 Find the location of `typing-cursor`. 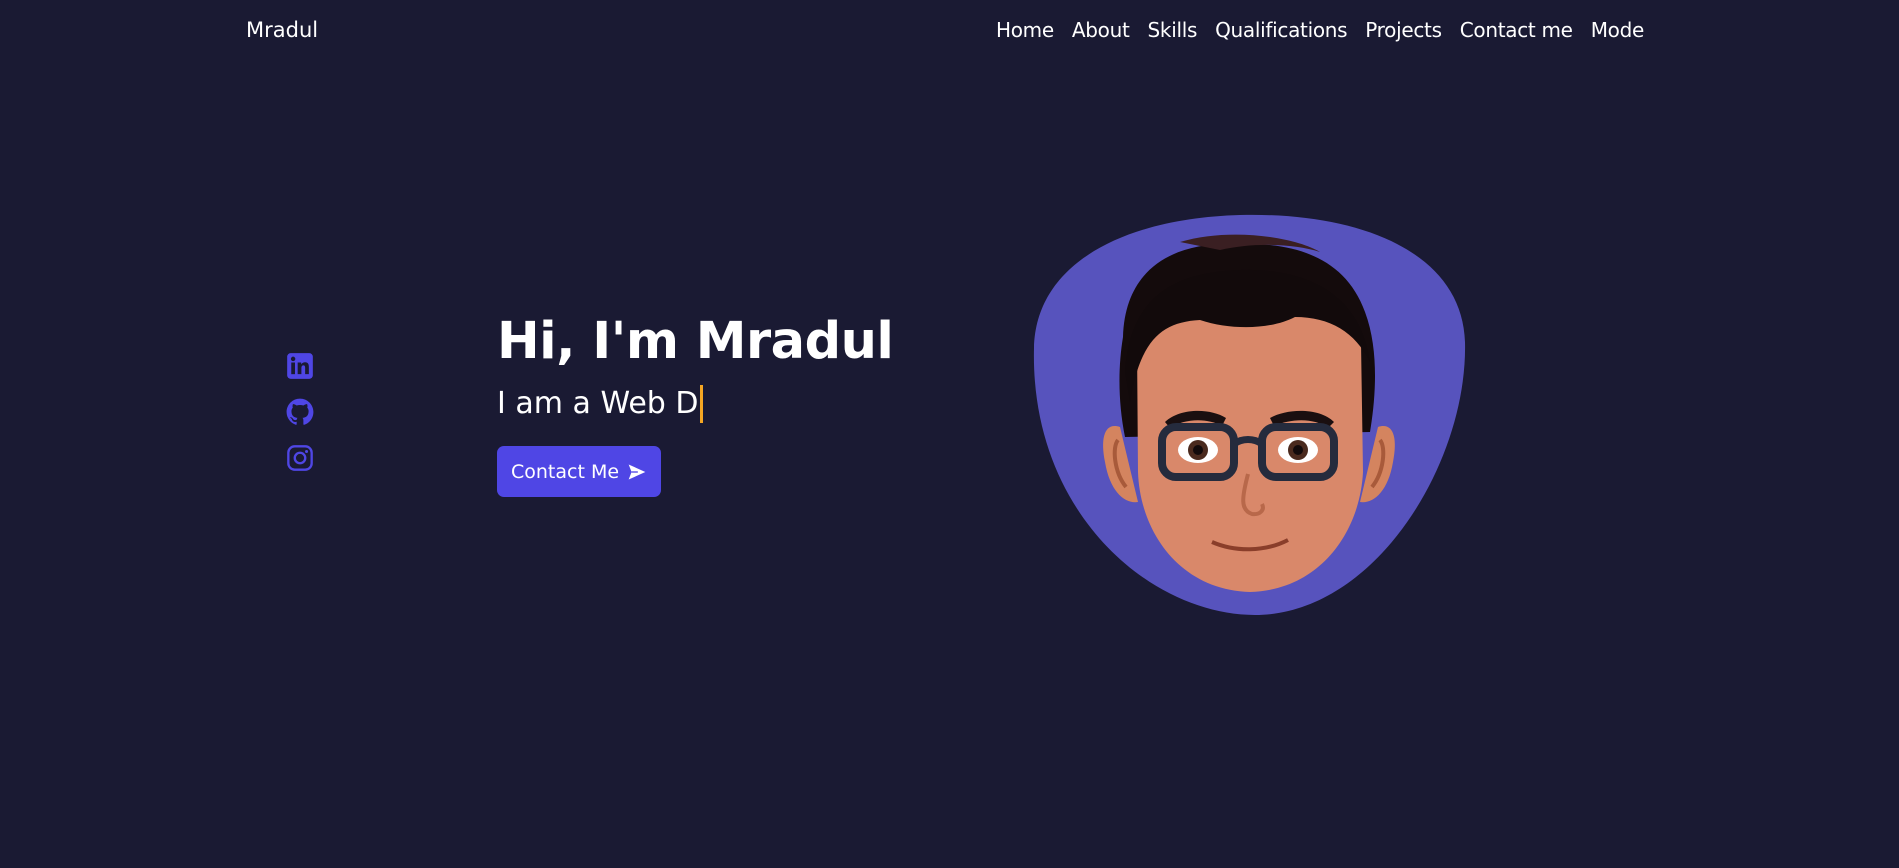

typing-cursor is located at coordinates (701, 404).